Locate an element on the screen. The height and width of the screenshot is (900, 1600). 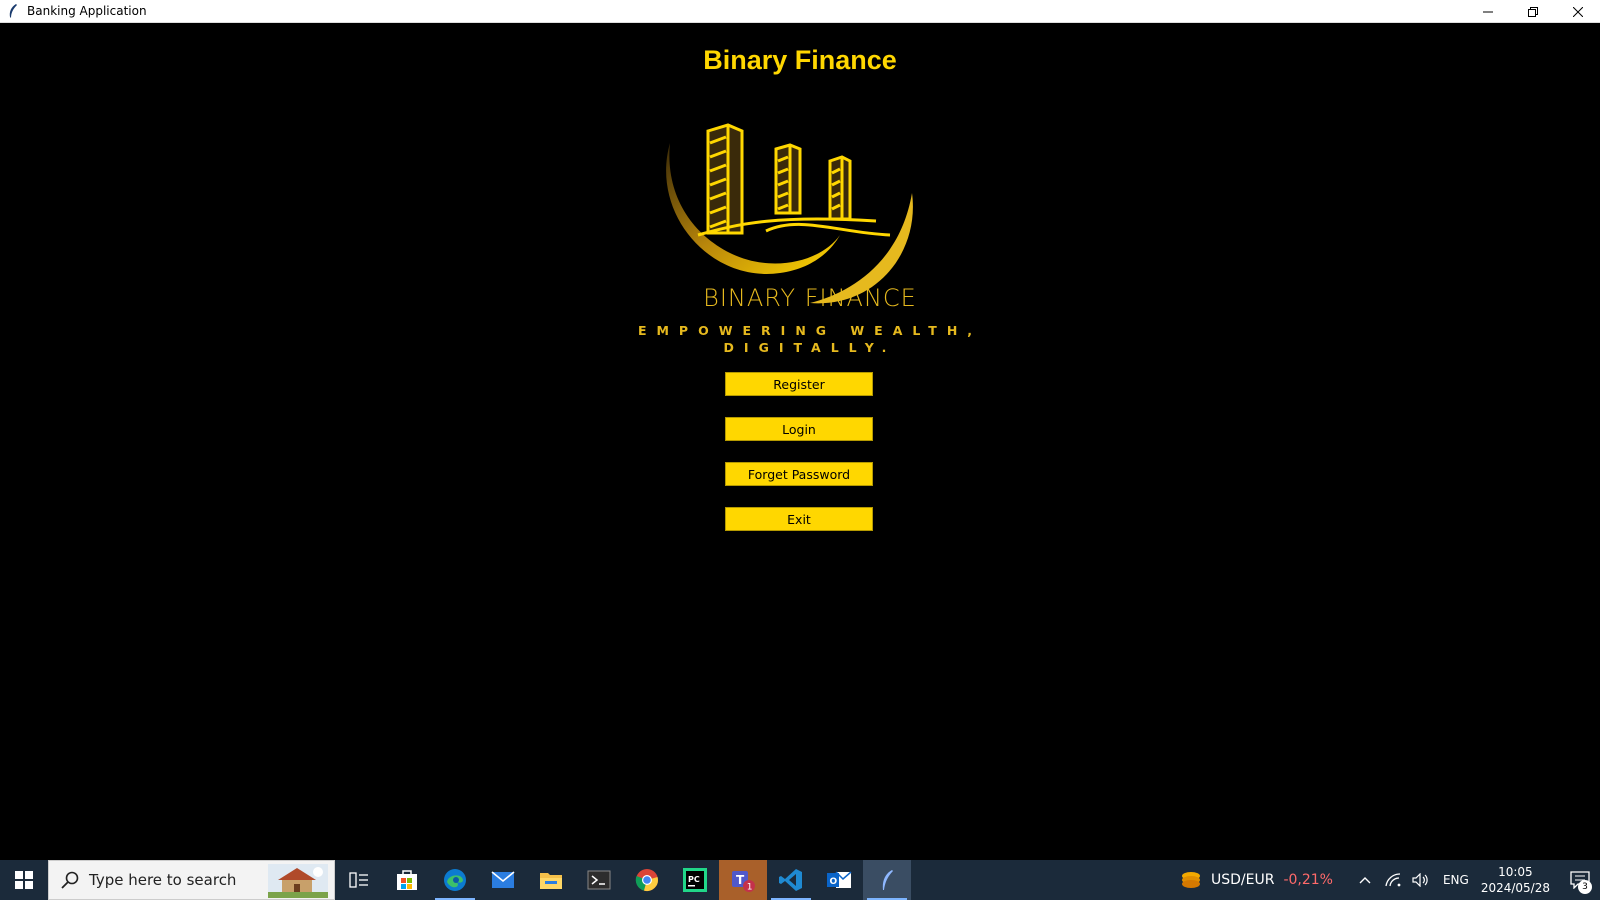
teams-button: T1 is located at coordinates (743, 880).